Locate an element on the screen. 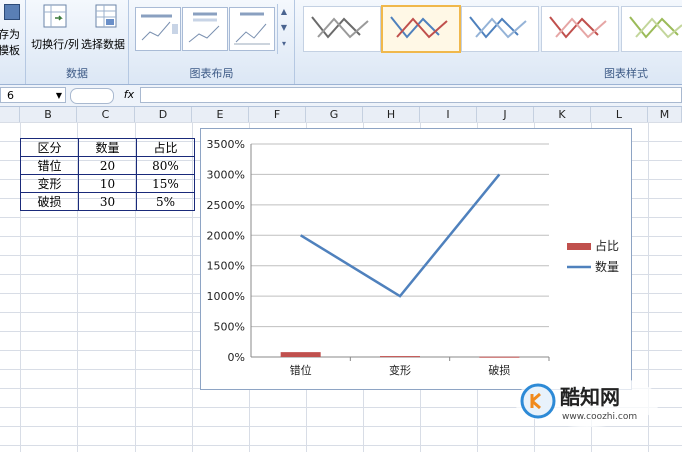 This screenshot has width=682, height=452. save-as-template-button: 存为 模板 is located at coordinates (11, 33).